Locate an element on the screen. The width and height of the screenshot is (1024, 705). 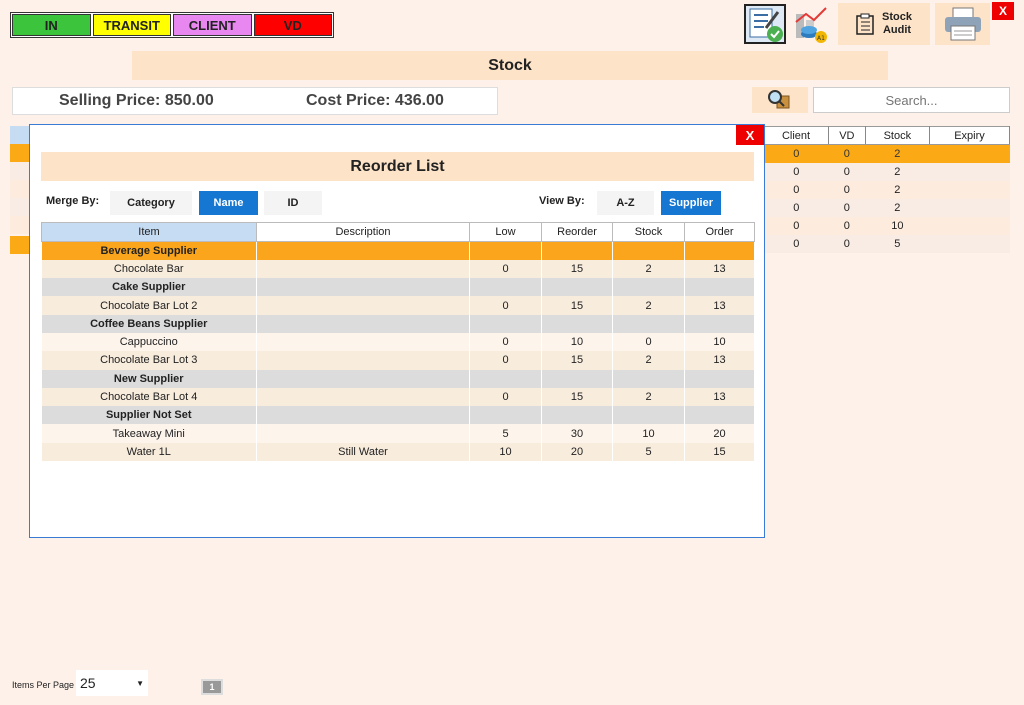
item-name: Chocolate Bar is located at coordinates (149, 269).